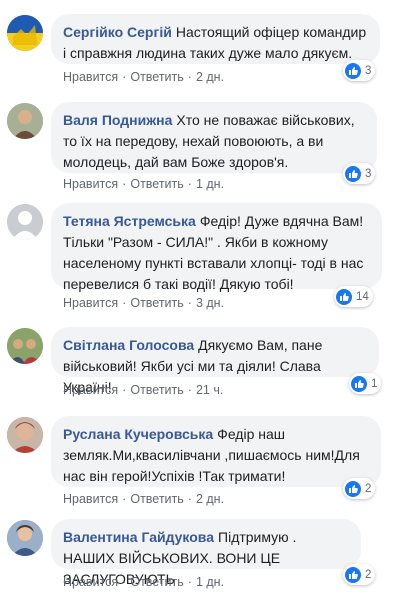  I want to click on reaction-count: 1, so click(365, 383).